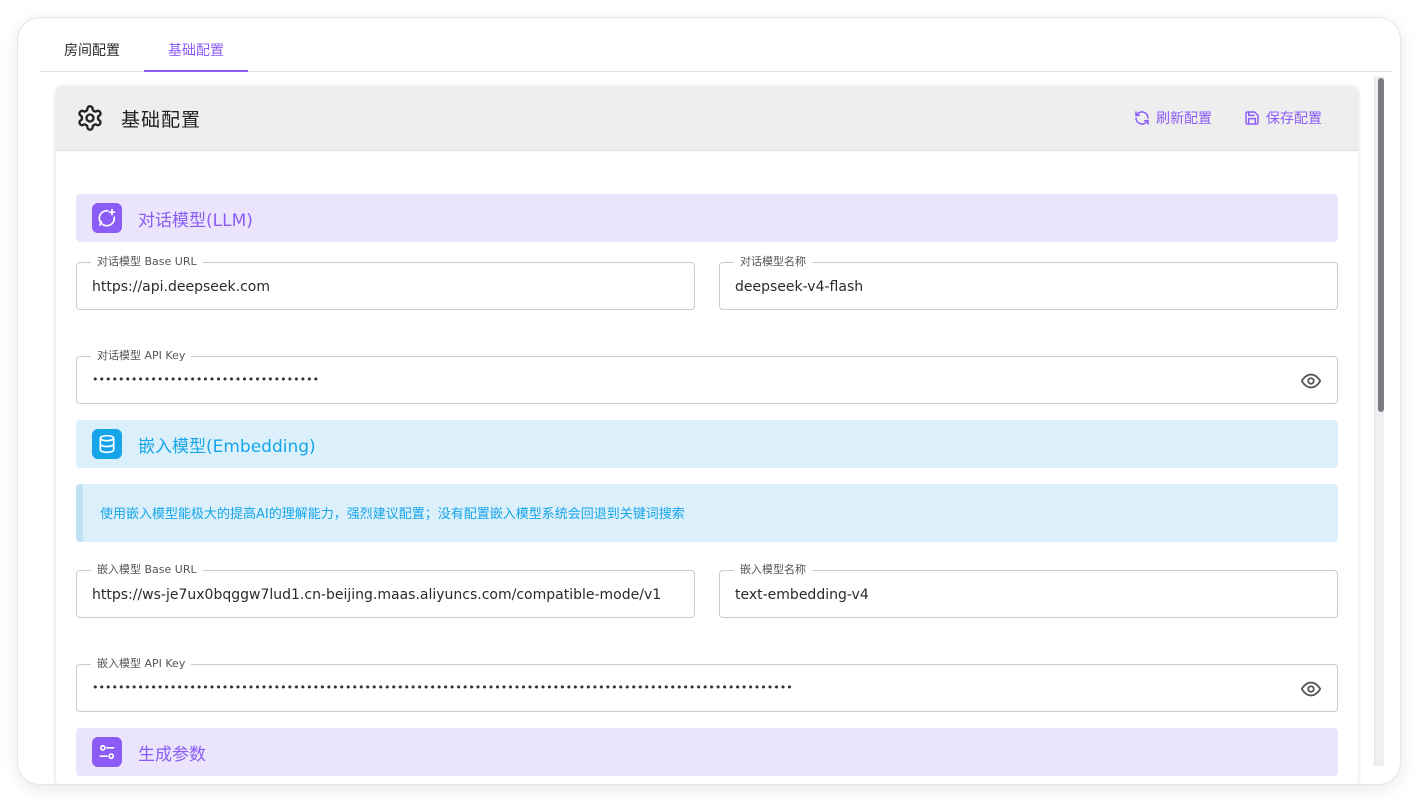 This screenshot has height=802, width=1418. Describe the element at coordinates (141, 356) in the screenshot. I see `llm-api-key-label: 对话模型 API Key` at that location.